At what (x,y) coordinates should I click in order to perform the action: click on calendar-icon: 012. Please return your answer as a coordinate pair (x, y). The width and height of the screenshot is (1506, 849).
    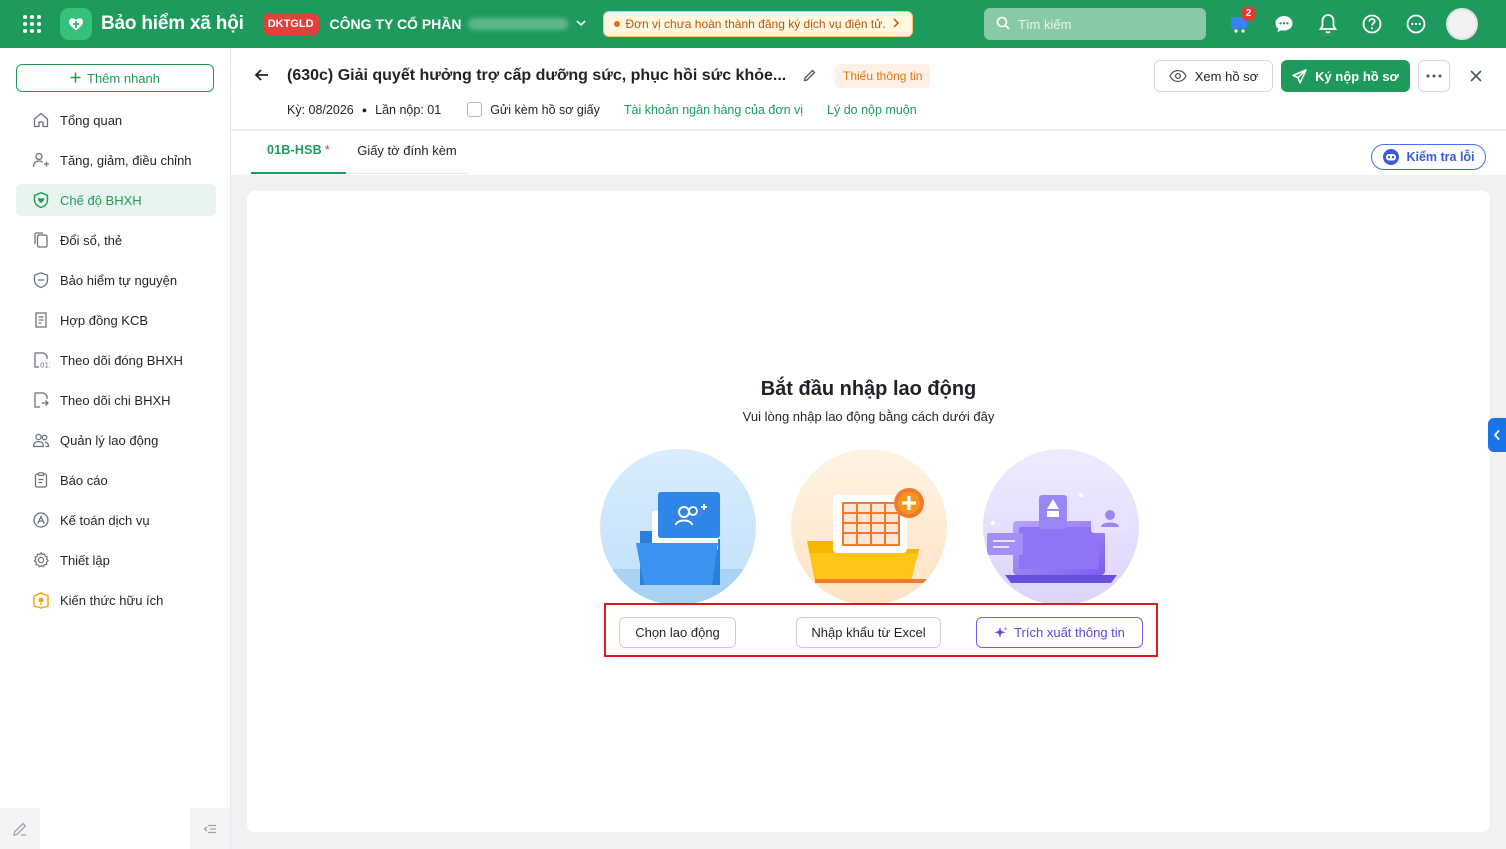
    Looking at the image, I should click on (42, 361).